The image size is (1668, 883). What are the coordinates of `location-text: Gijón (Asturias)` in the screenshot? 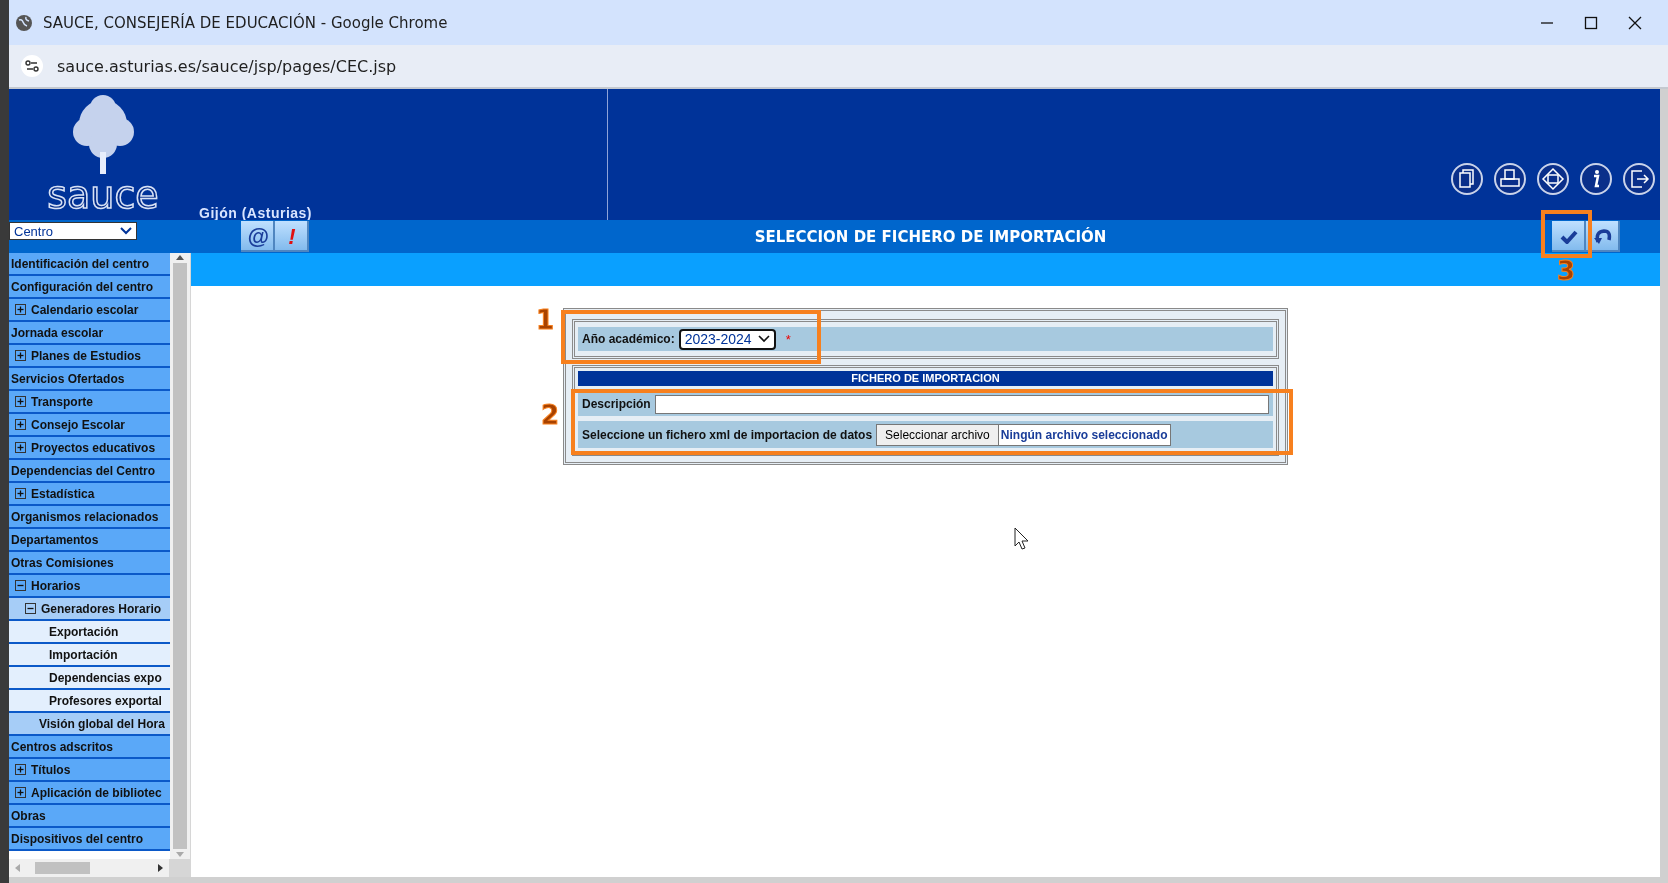 It's located at (255, 213).